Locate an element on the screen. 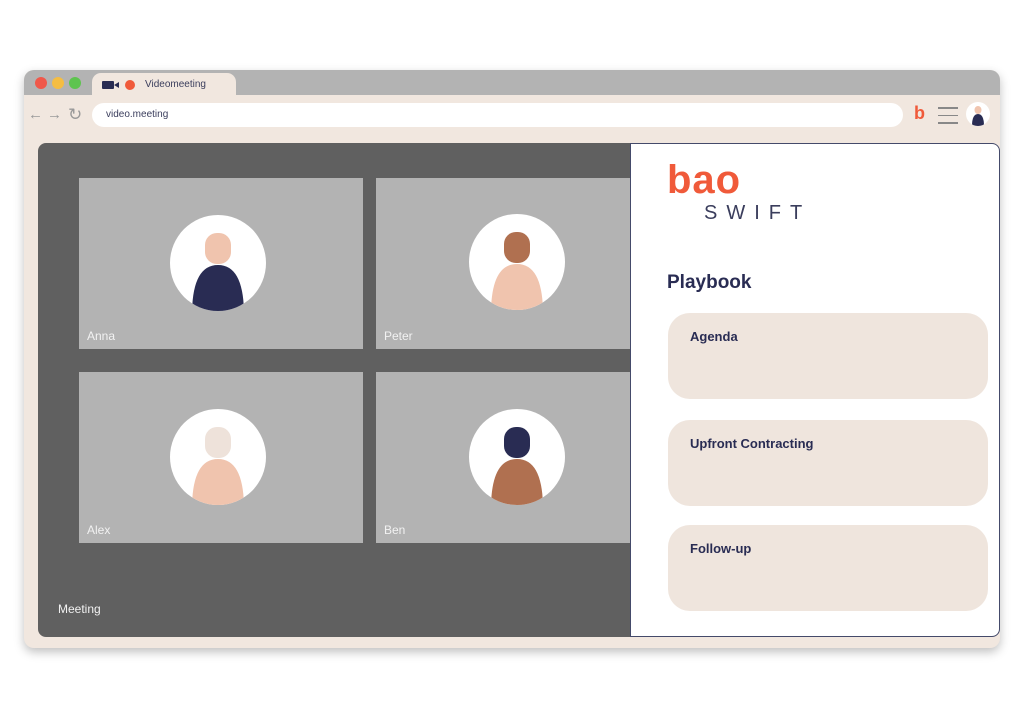 The height and width of the screenshot is (715, 1024). participant-tile: Peter is located at coordinates (503, 263).